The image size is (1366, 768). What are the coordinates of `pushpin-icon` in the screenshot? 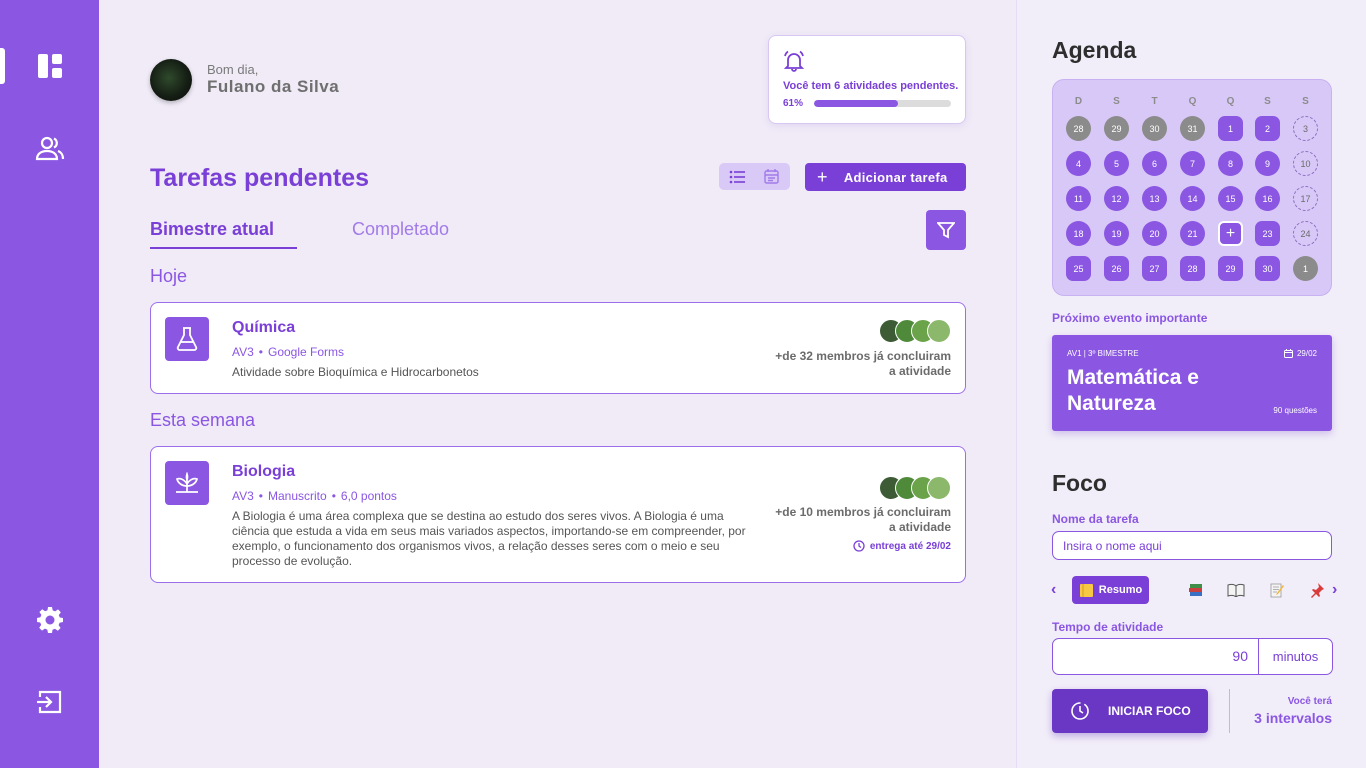 It's located at (1317, 590).